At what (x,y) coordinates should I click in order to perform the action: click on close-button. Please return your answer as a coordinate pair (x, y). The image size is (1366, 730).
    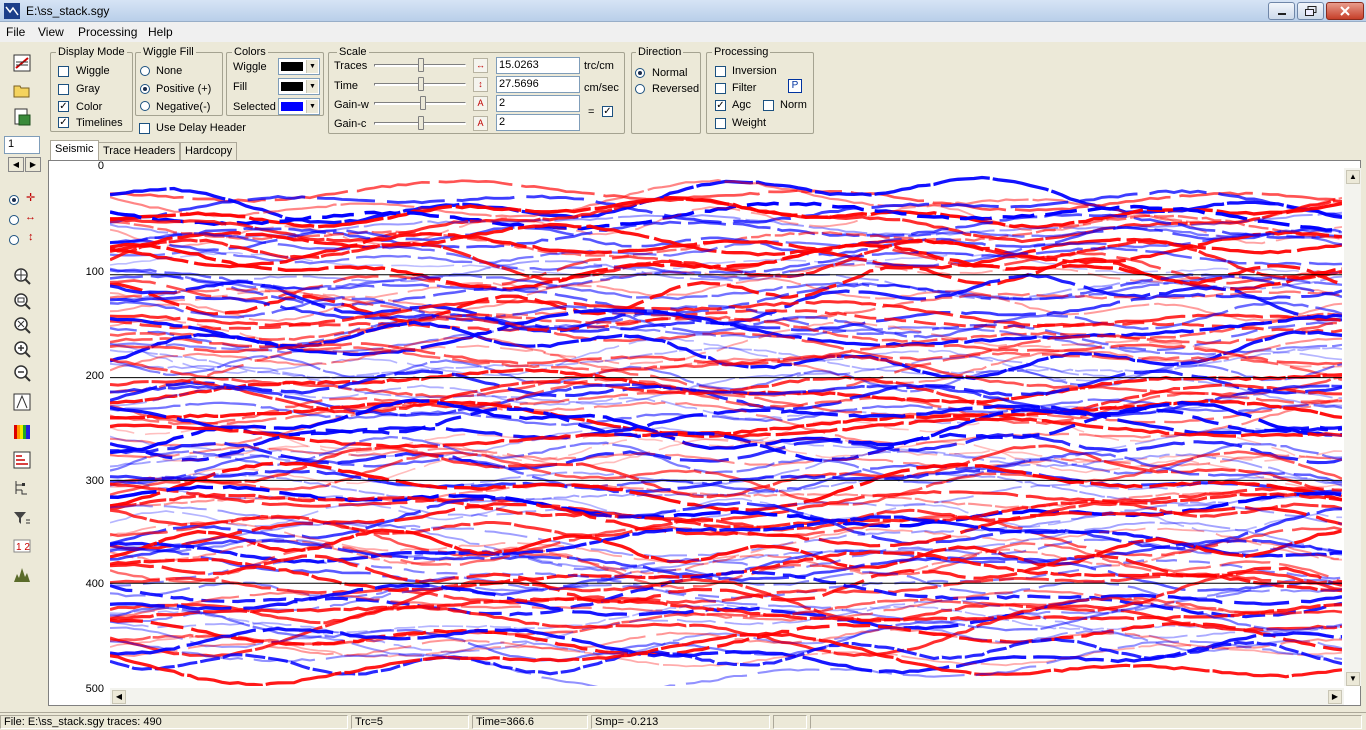
    Looking at the image, I should click on (1345, 11).